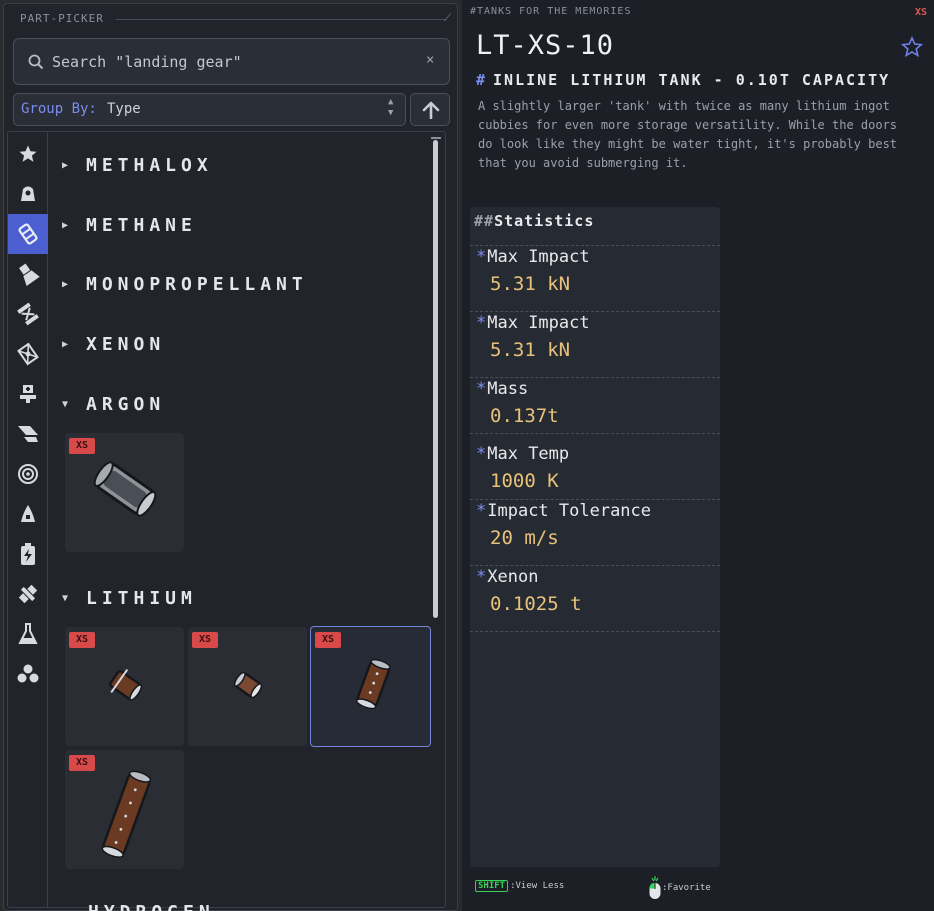 This screenshot has height=911, width=934. I want to click on argon-tank-icon, so click(125, 489).